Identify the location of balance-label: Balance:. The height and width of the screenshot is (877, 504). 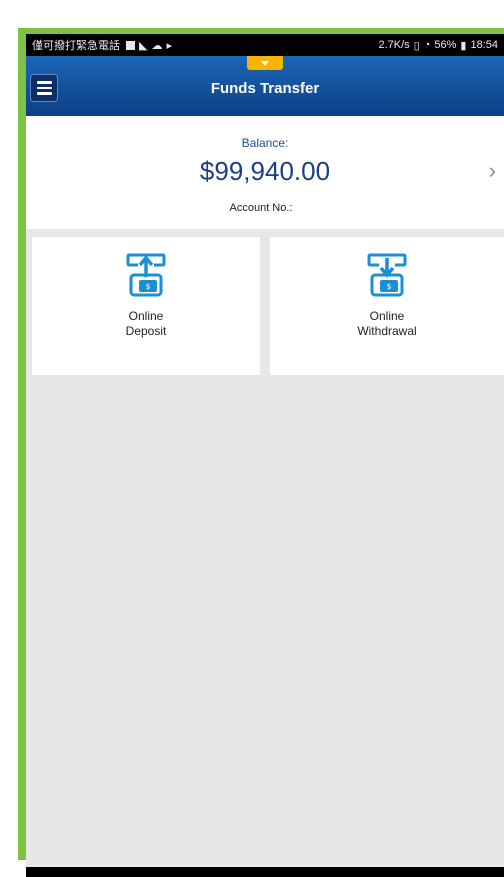
(265, 143).